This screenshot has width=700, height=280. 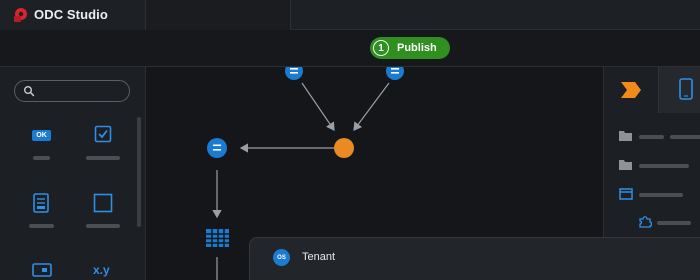 I want to click on tenant-panel: OS Tenant, so click(x=474, y=258).